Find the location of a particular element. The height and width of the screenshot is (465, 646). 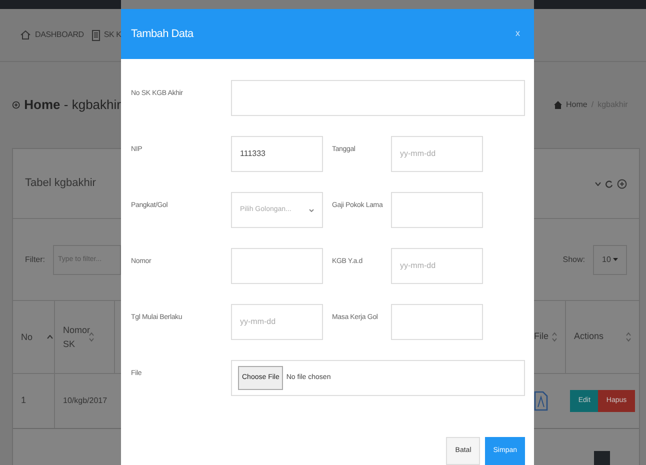

close-button: x is located at coordinates (518, 34).